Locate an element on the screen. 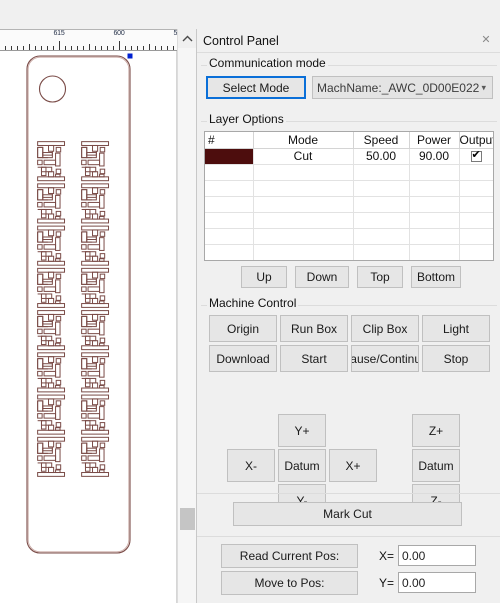 The width and height of the screenshot is (500, 603). table-body: Cut 50.00 90.00 is located at coordinates (349, 204).